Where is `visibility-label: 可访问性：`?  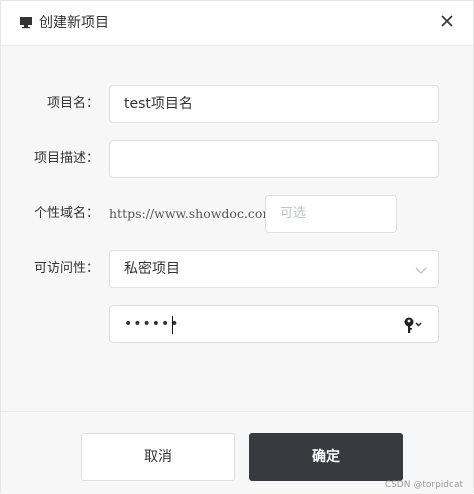
visibility-label: 可访问性： is located at coordinates (66, 268).